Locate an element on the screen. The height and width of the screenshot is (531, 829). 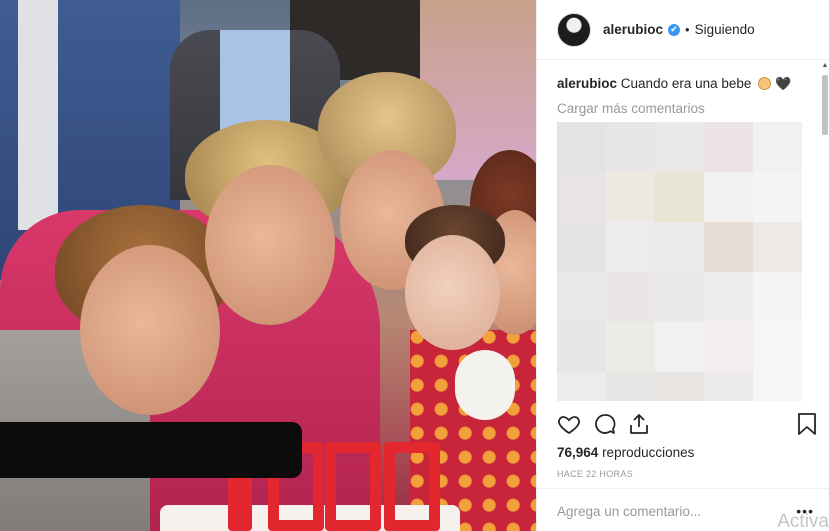
comment-bubble-icon is located at coordinates (605, 424).